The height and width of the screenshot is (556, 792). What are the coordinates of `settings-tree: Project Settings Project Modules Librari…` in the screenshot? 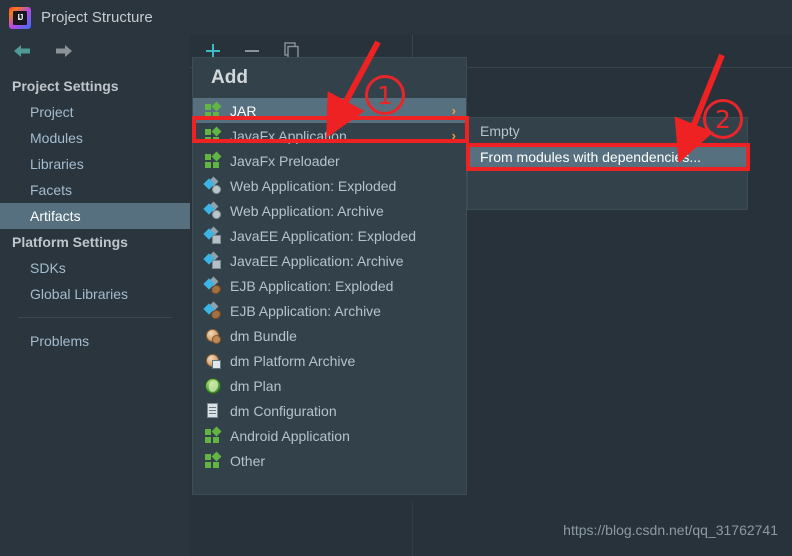 It's located at (95, 213).